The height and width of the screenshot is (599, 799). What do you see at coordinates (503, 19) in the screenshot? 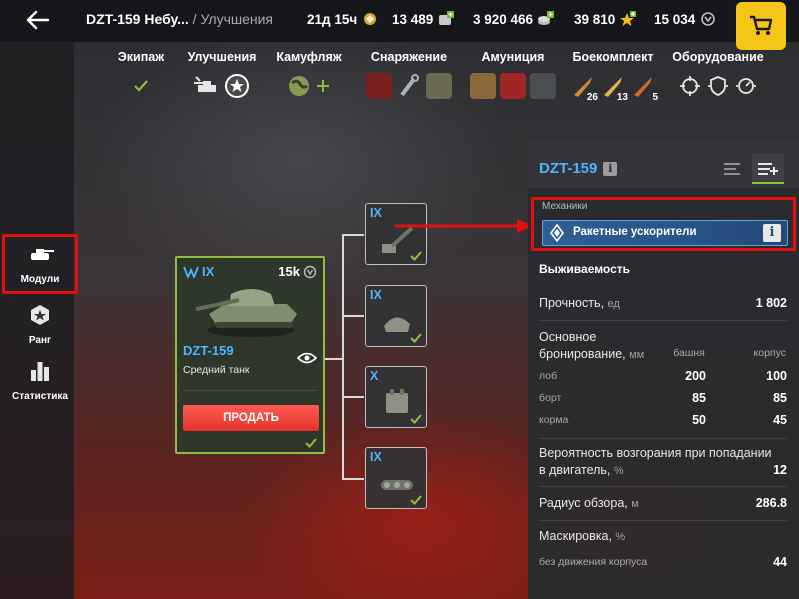
I see `credits-value: 3 920 466` at bounding box center [503, 19].